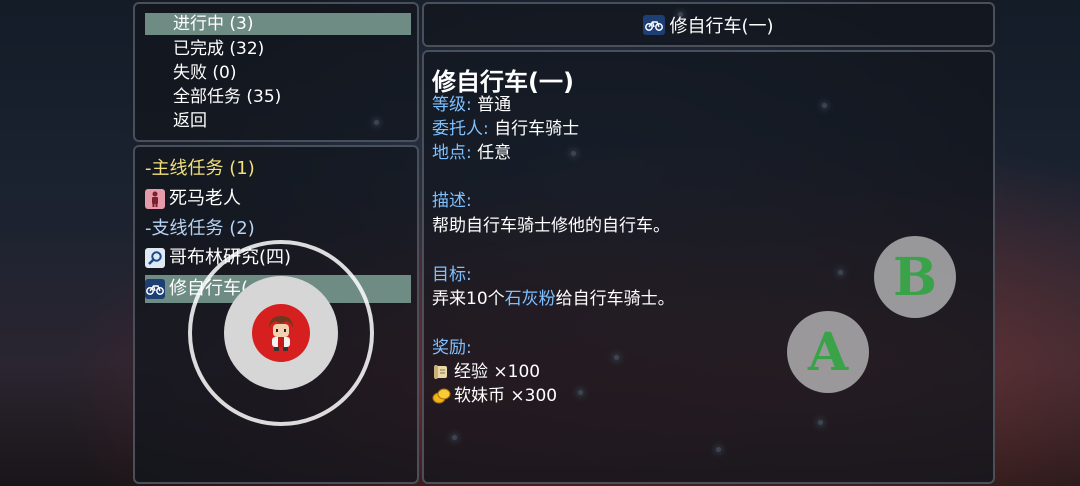 The image size is (1080, 486). Describe the element at coordinates (278, 169) in the screenshot. I see `category-main-quests: -主线任务 (1)` at that location.